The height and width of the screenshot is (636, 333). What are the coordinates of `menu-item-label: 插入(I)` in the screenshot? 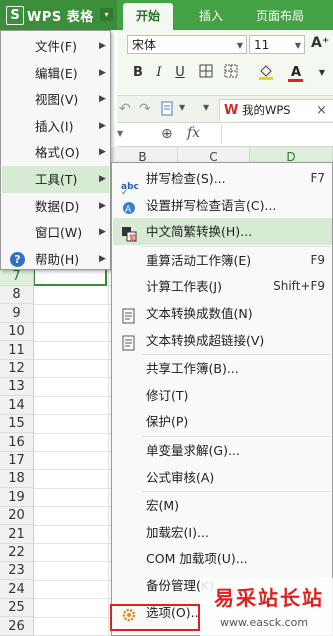 It's located at (54, 126).